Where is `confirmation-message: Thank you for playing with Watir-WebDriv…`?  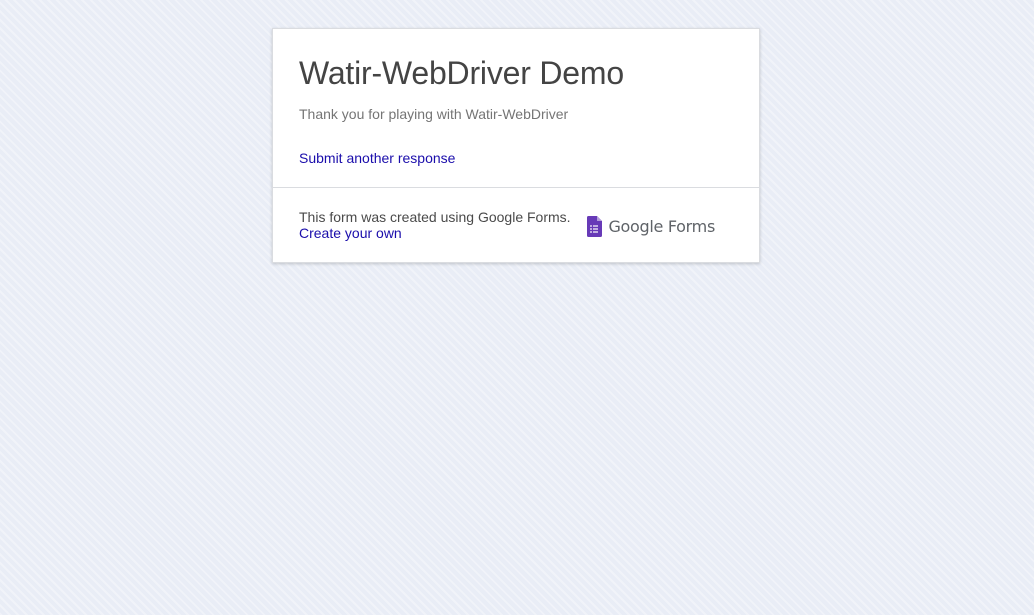 confirmation-message: Thank you for playing with Watir-WebDriv… is located at coordinates (434, 114).